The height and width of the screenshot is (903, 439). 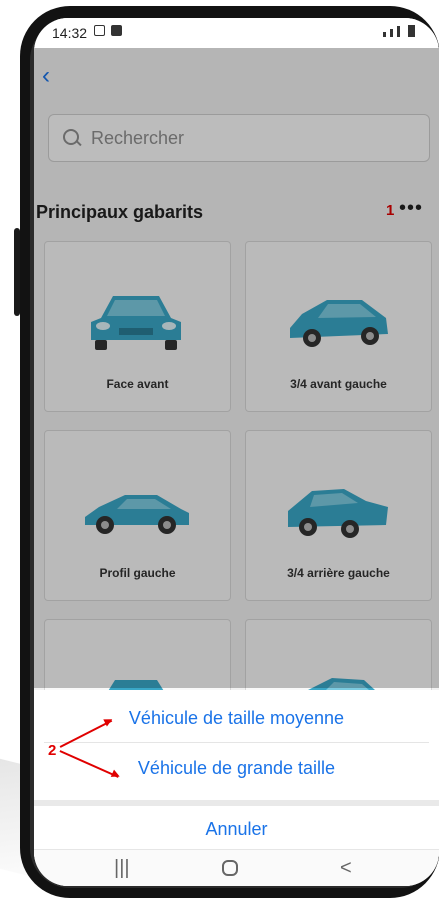 I want to click on divider, so click(x=236, y=742).